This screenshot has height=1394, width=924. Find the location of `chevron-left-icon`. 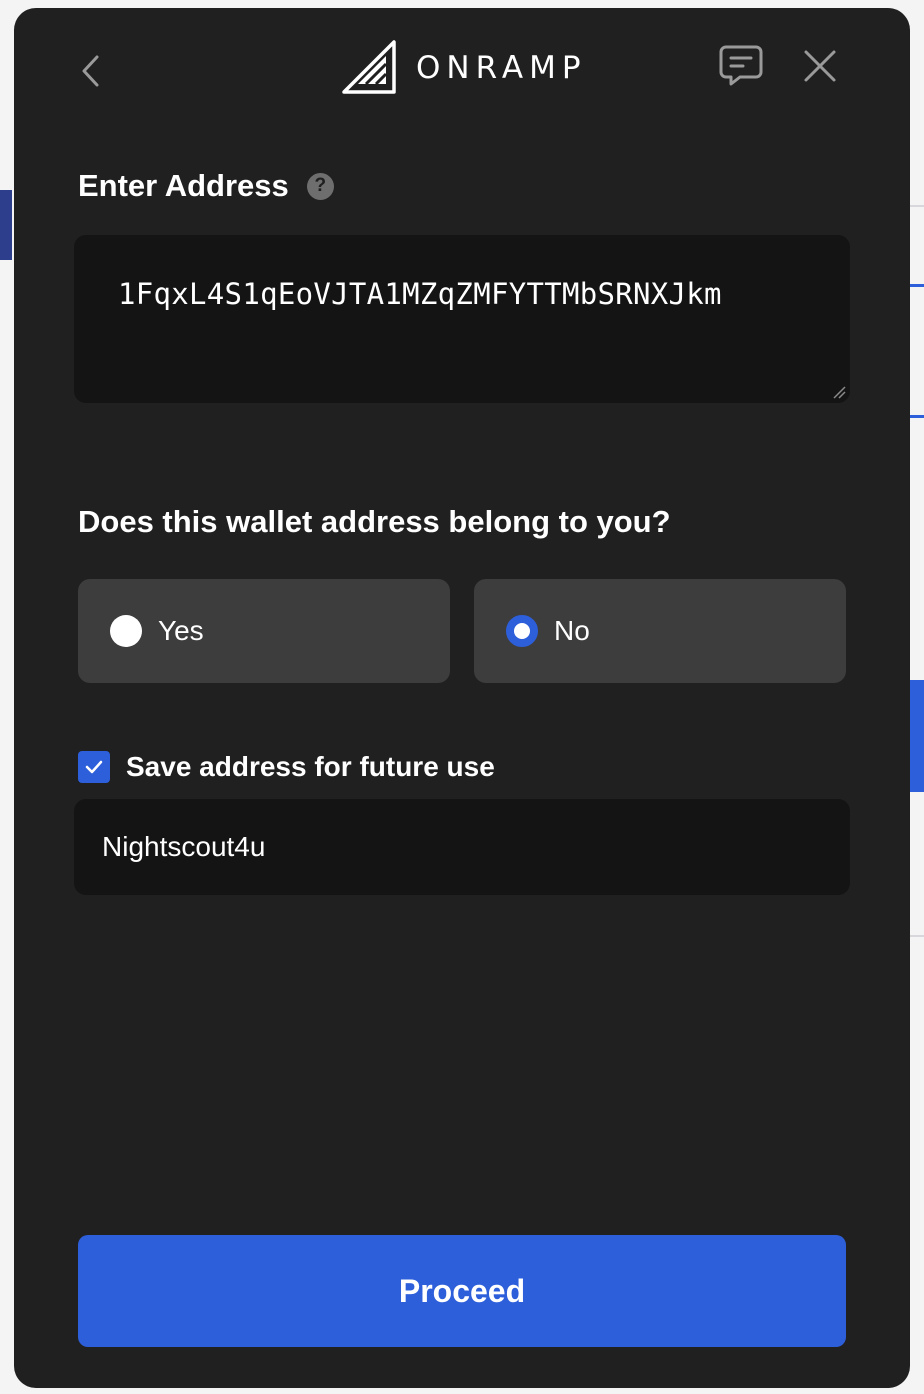

chevron-left-icon is located at coordinates (90, 71).